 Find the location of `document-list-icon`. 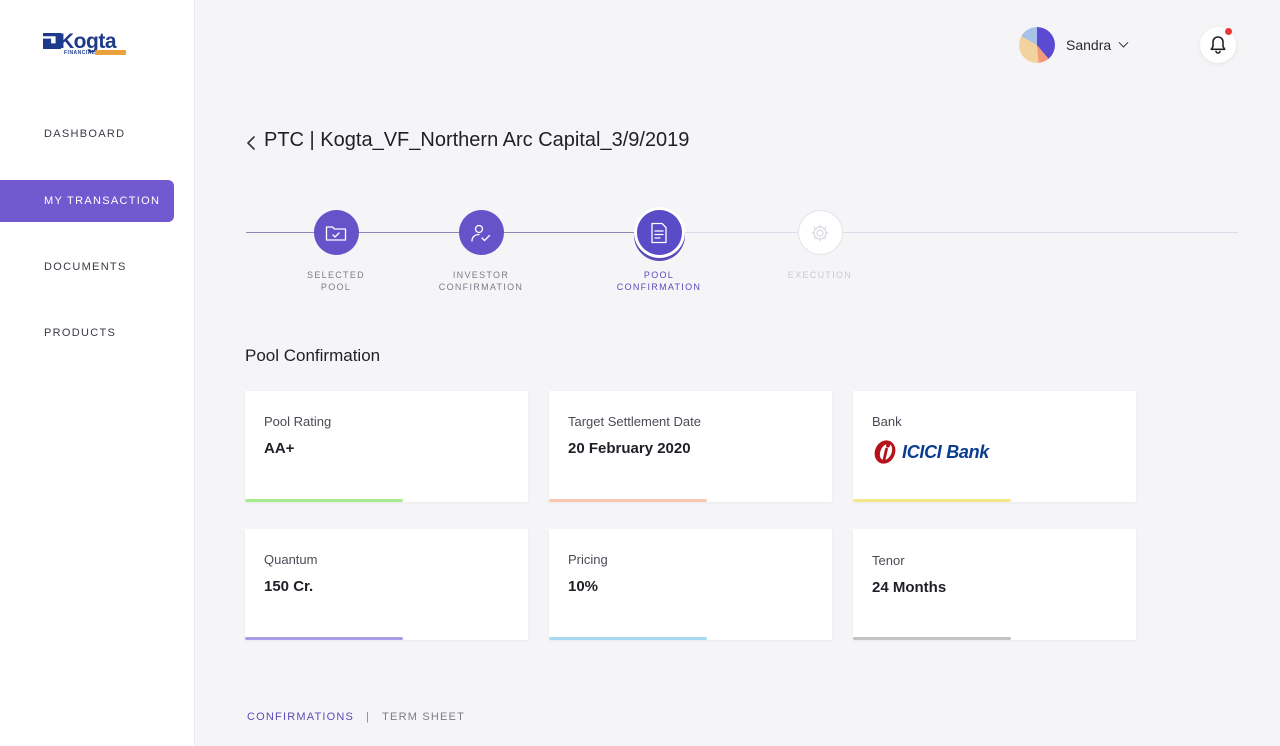

document-list-icon is located at coordinates (659, 232).